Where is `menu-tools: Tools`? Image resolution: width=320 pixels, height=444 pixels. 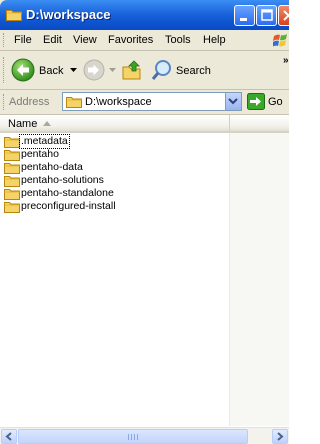 menu-tools: Tools is located at coordinates (178, 40).